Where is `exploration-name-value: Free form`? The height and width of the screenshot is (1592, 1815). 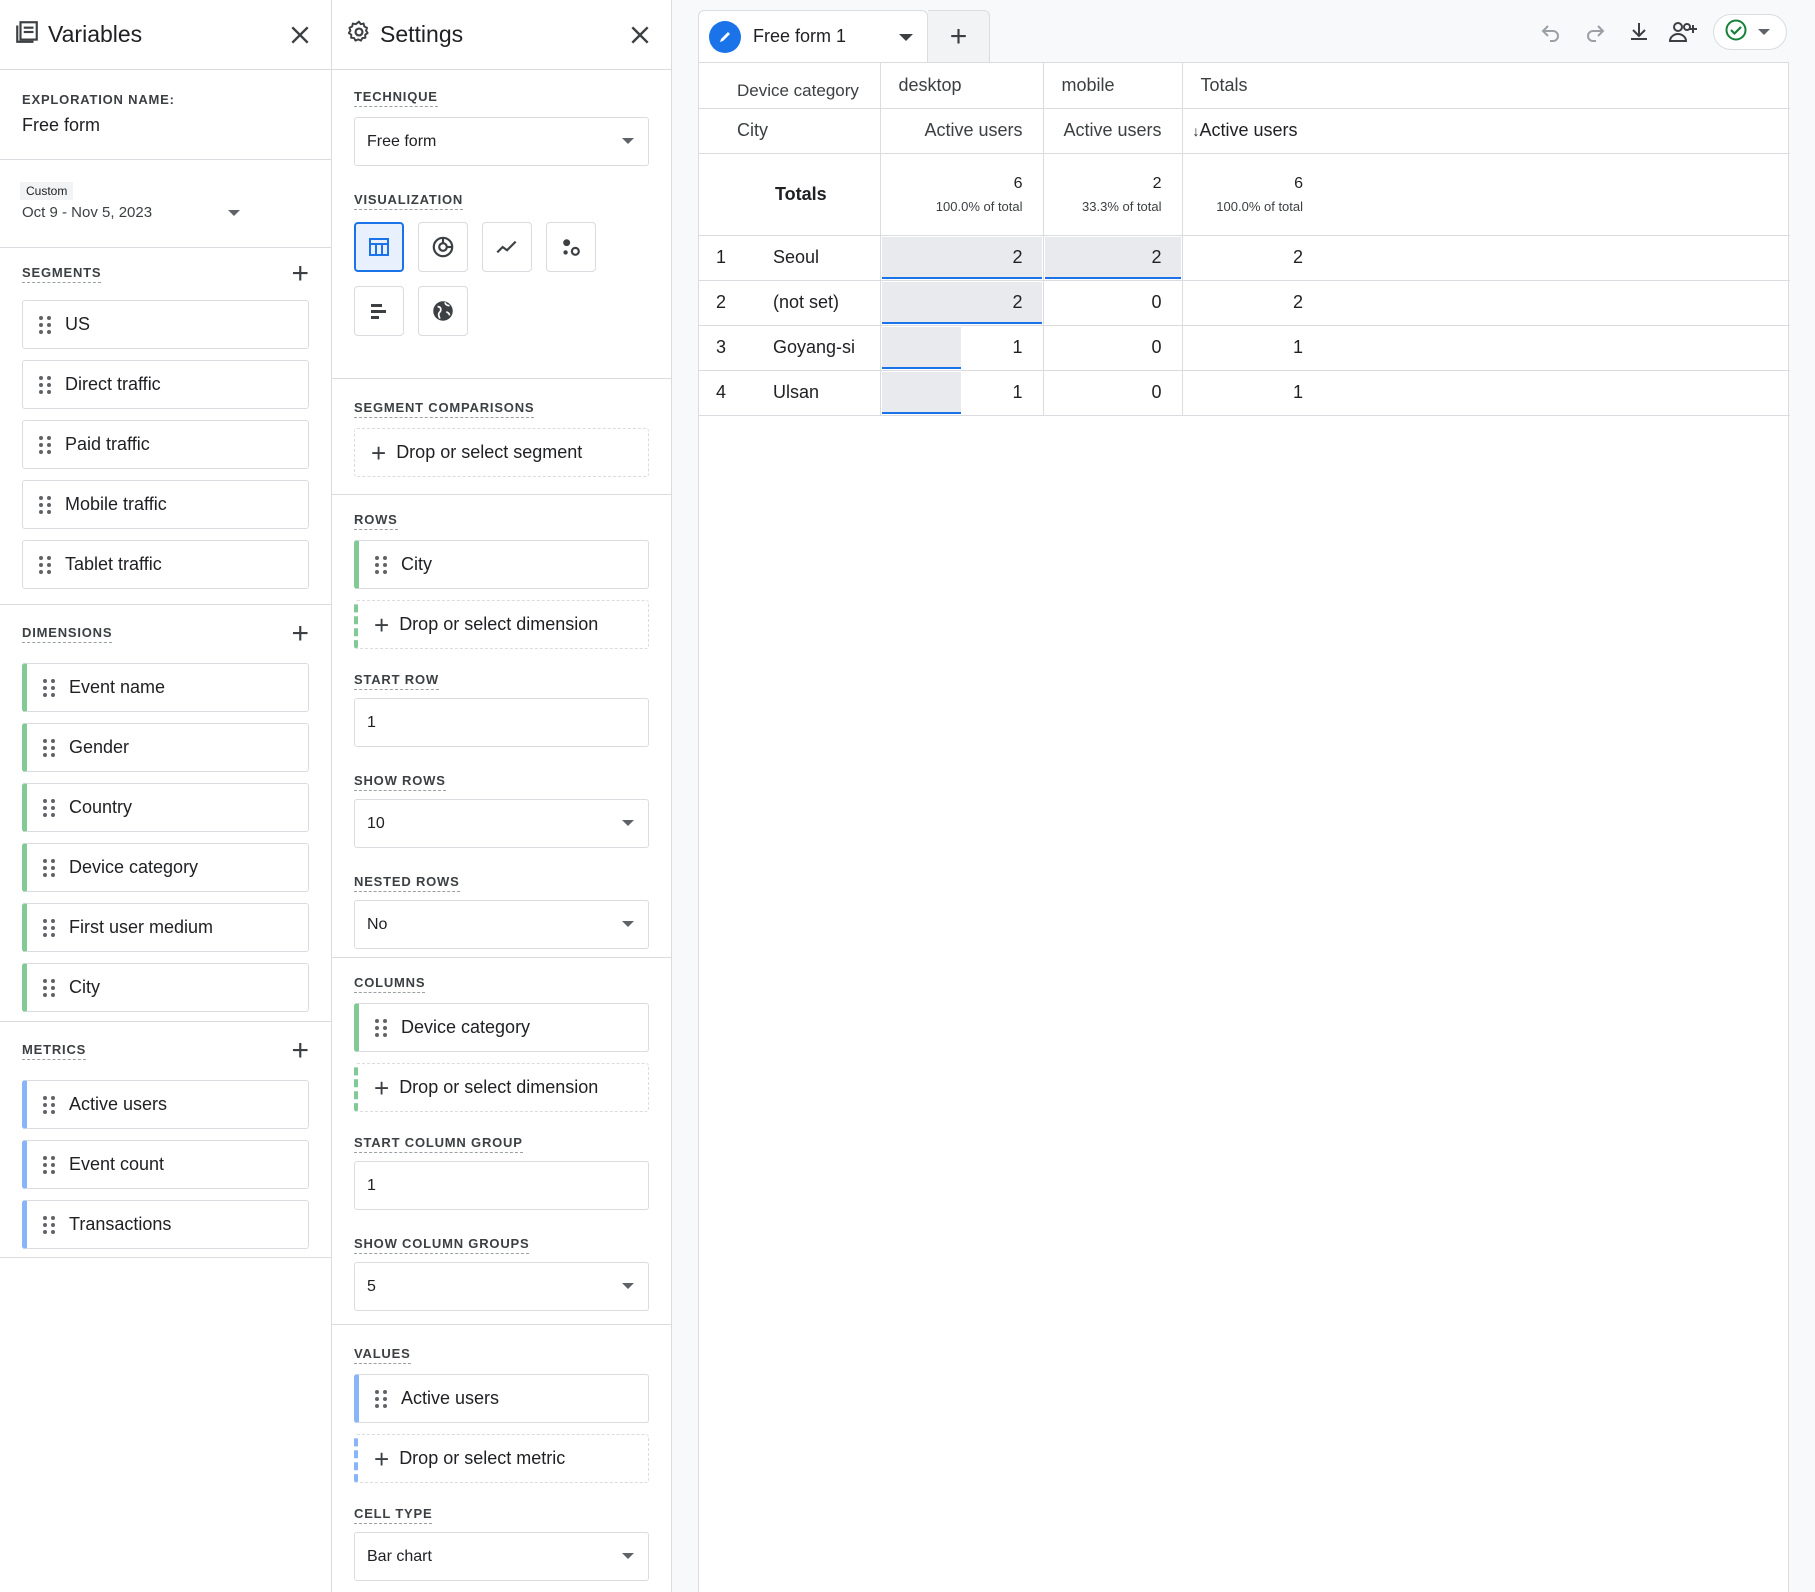
exploration-name-value: Free form is located at coordinates (165, 125).